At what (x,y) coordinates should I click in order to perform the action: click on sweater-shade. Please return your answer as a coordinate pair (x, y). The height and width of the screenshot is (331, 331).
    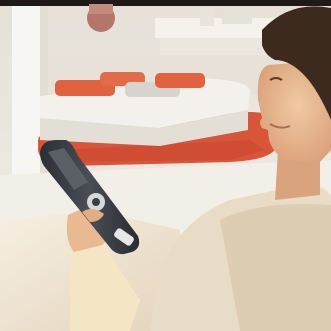
    Looking at the image, I should click on (275, 267).